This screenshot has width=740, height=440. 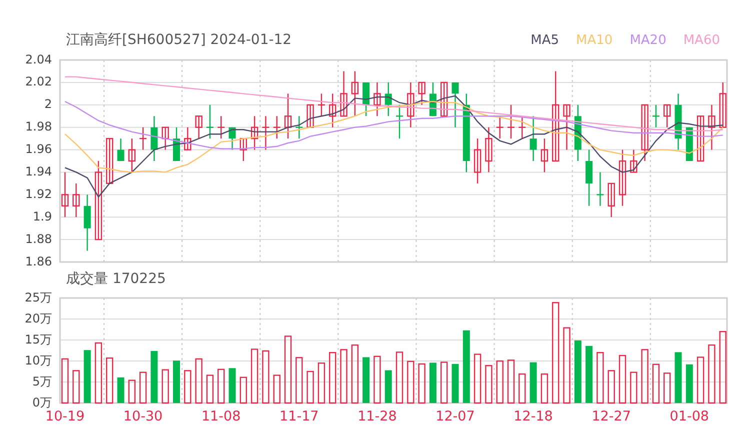 What do you see at coordinates (38, 193) in the screenshot?
I see `axis-label: 1.92` at bounding box center [38, 193].